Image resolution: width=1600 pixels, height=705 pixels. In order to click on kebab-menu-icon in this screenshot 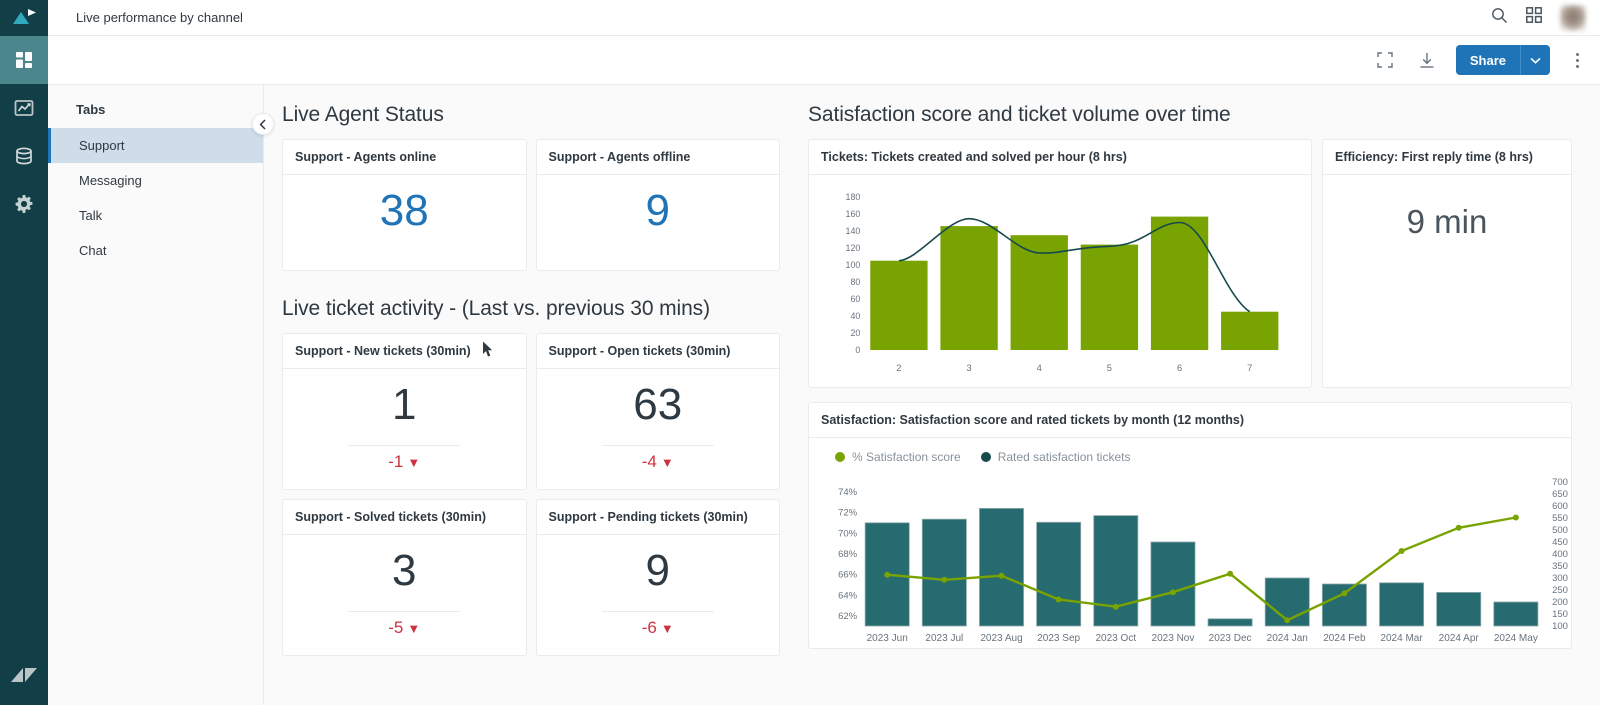, I will do `click(1577, 60)`.